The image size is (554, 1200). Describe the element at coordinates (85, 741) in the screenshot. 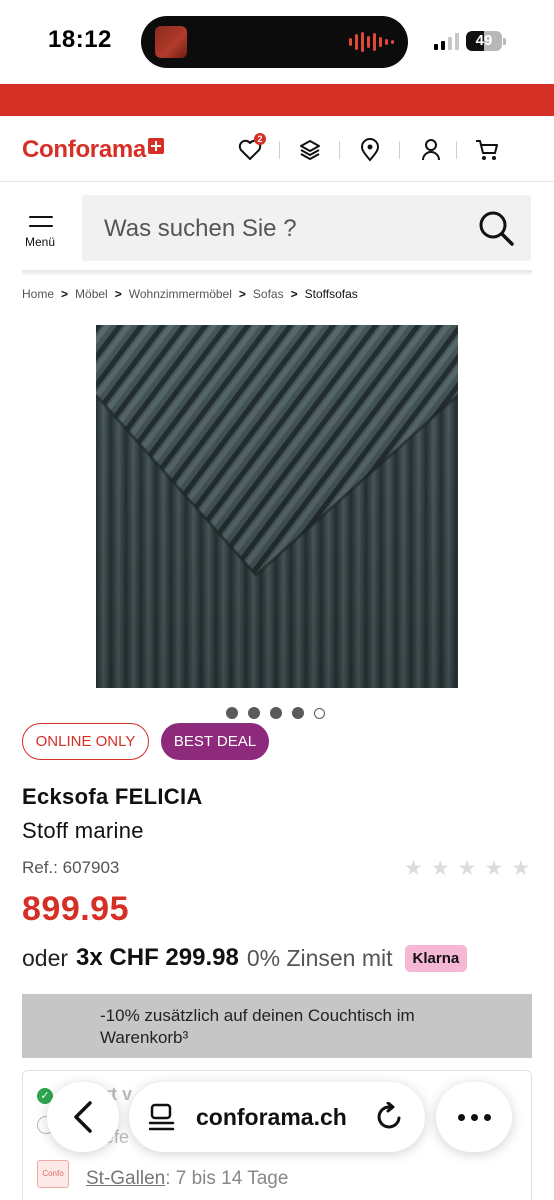

I see `online-only-badge: ONLINE ONLY` at that location.